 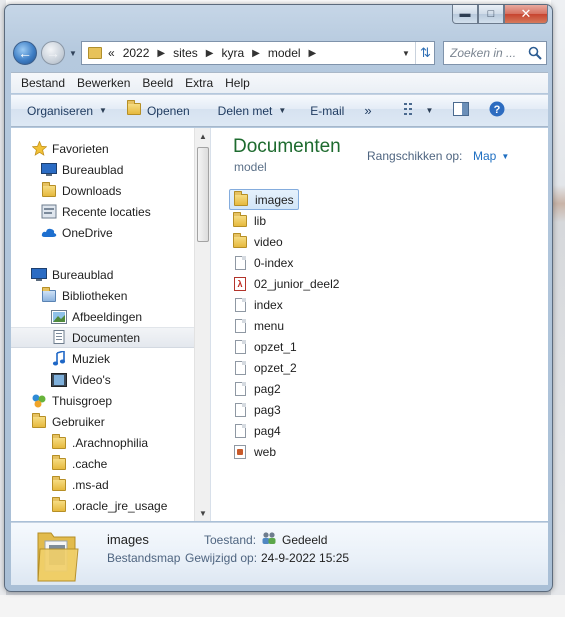 I want to click on nav-item-folder: .cache, so click(x=102, y=463).